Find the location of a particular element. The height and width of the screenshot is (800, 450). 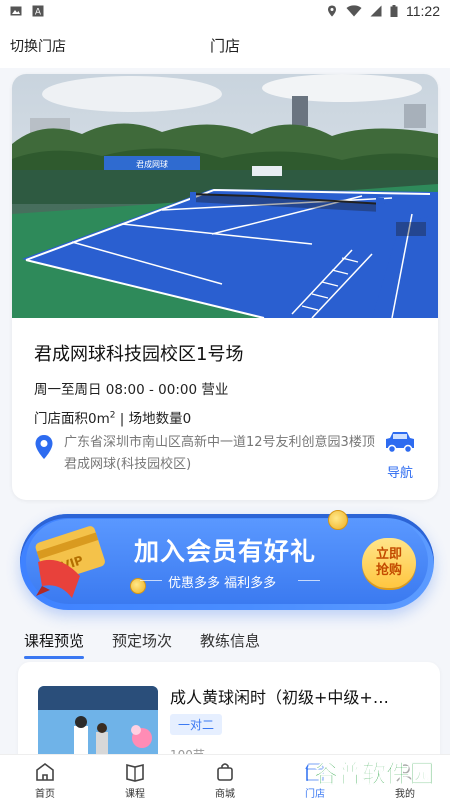

svg-text: A is located at coordinates (38, 13).